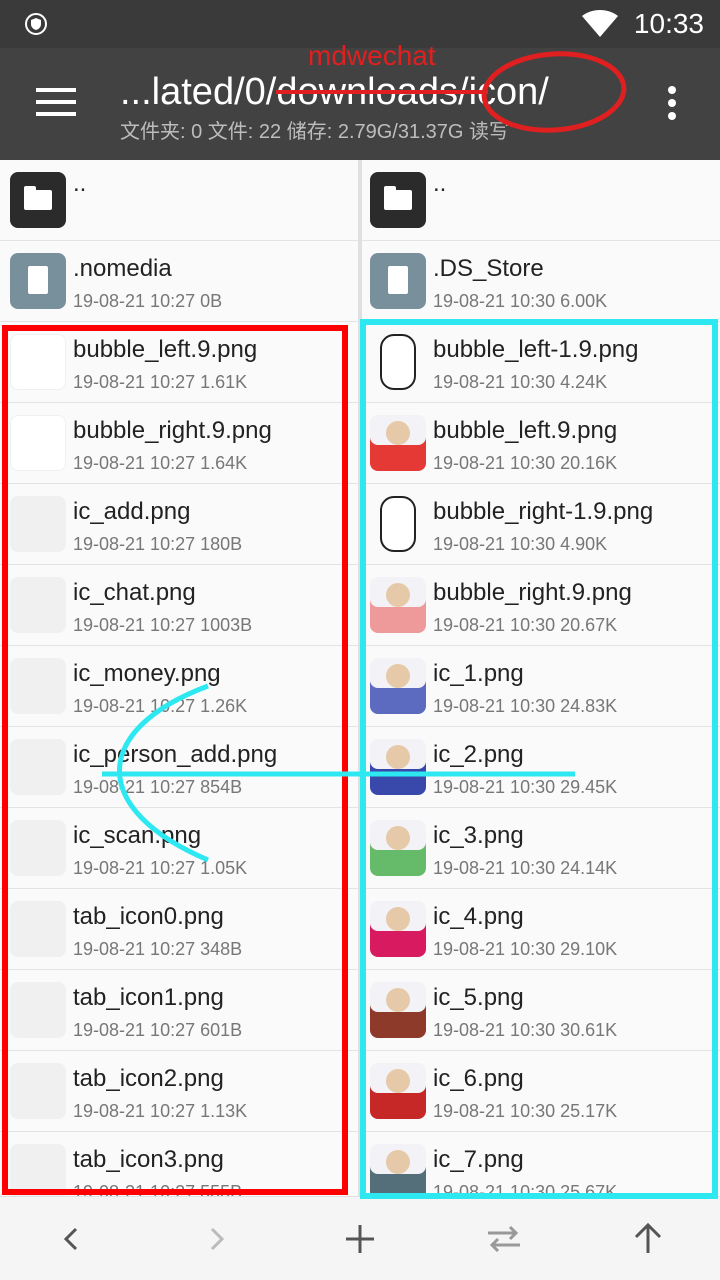  Describe the element at coordinates (478, 673) in the screenshot. I see `file-name: ic_1.png` at that location.